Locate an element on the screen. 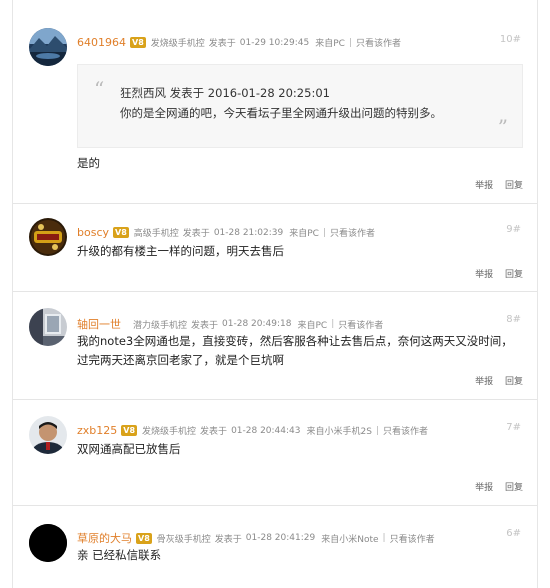 This screenshot has height=588, width=550. username-link: 6401964 is located at coordinates (101, 42).